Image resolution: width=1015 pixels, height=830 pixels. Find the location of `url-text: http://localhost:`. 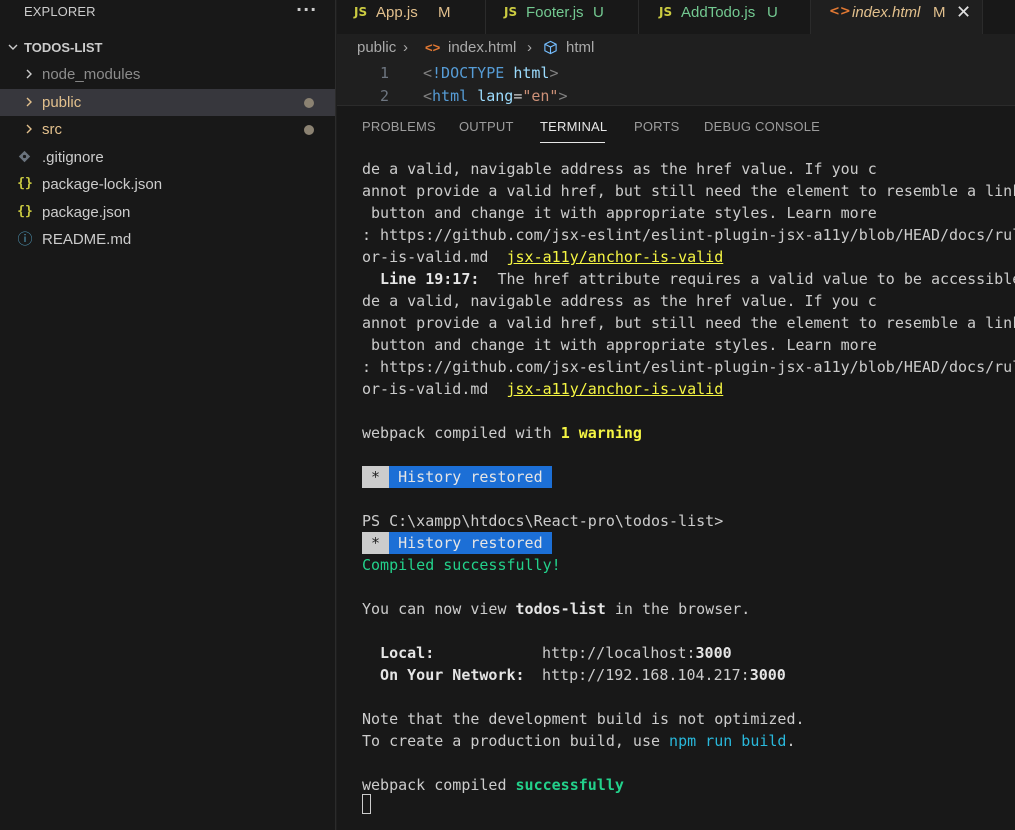

url-text: http://localhost: is located at coordinates (619, 653).